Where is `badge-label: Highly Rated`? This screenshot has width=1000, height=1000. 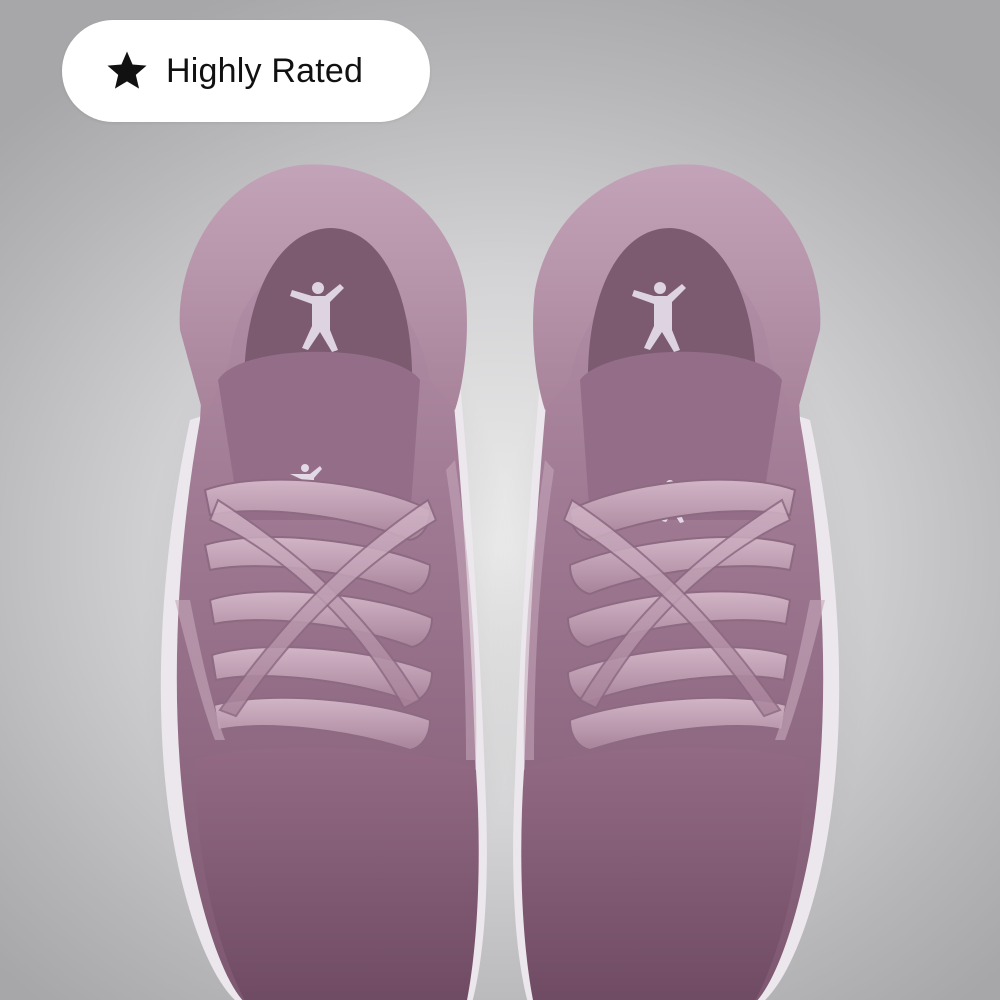
badge-label: Highly Rated is located at coordinates (265, 70).